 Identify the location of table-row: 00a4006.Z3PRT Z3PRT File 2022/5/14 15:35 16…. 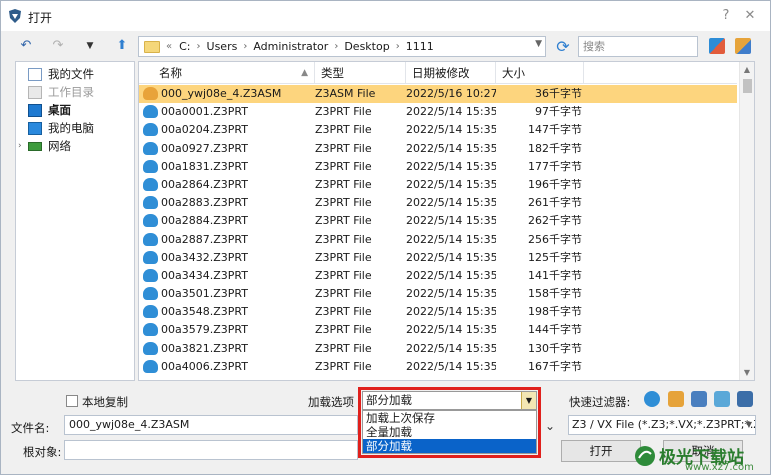
(438, 367).